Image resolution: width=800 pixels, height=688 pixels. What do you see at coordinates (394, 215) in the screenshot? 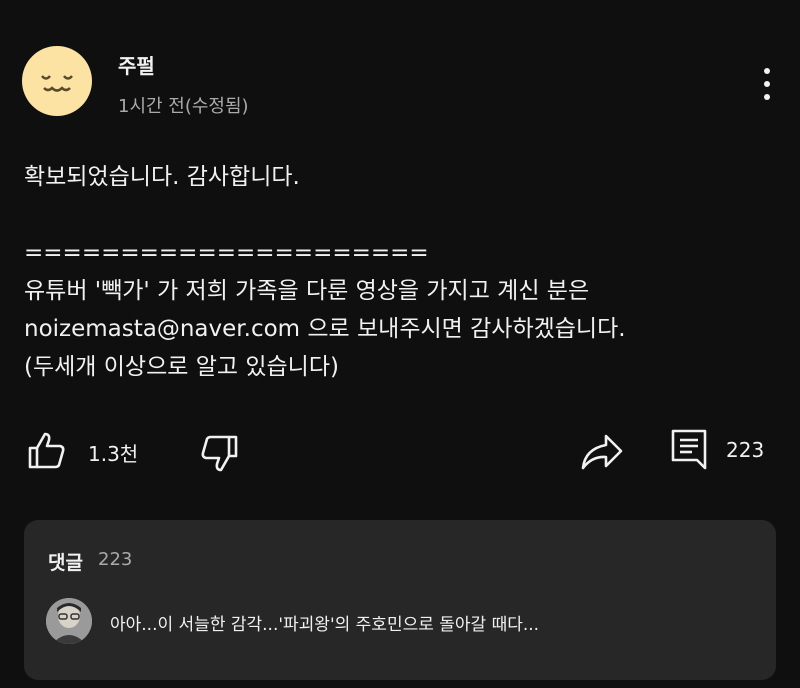
I see `post-body-line` at bounding box center [394, 215].